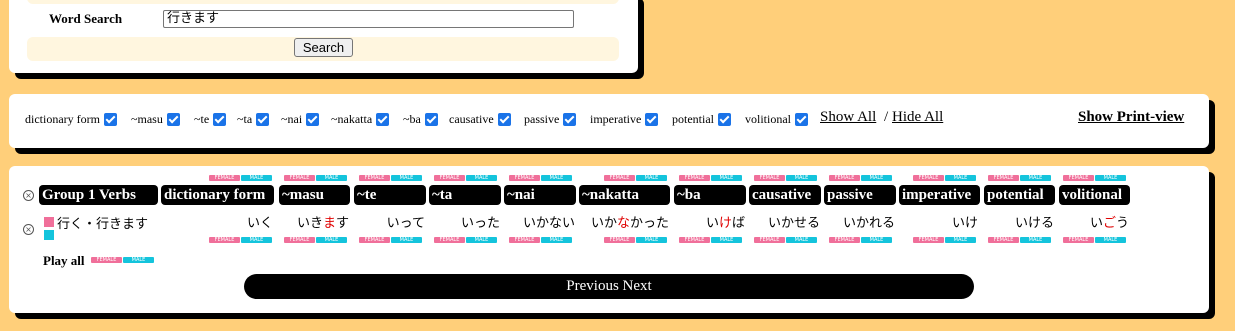 This screenshot has height=331, width=1235. Describe the element at coordinates (86, 18) in the screenshot. I see `word-search-label: Word Search` at that location.